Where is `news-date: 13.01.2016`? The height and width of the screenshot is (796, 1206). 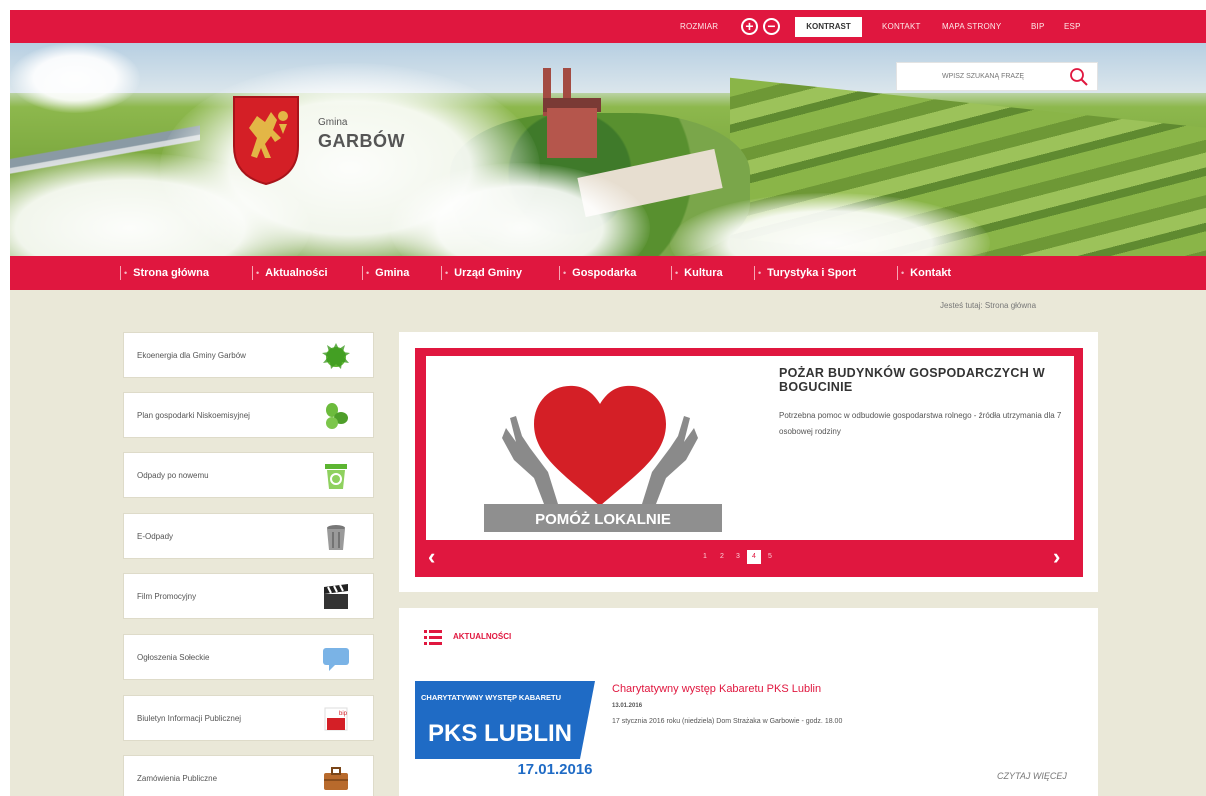 news-date: 13.01.2016 is located at coordinates (627, 706).